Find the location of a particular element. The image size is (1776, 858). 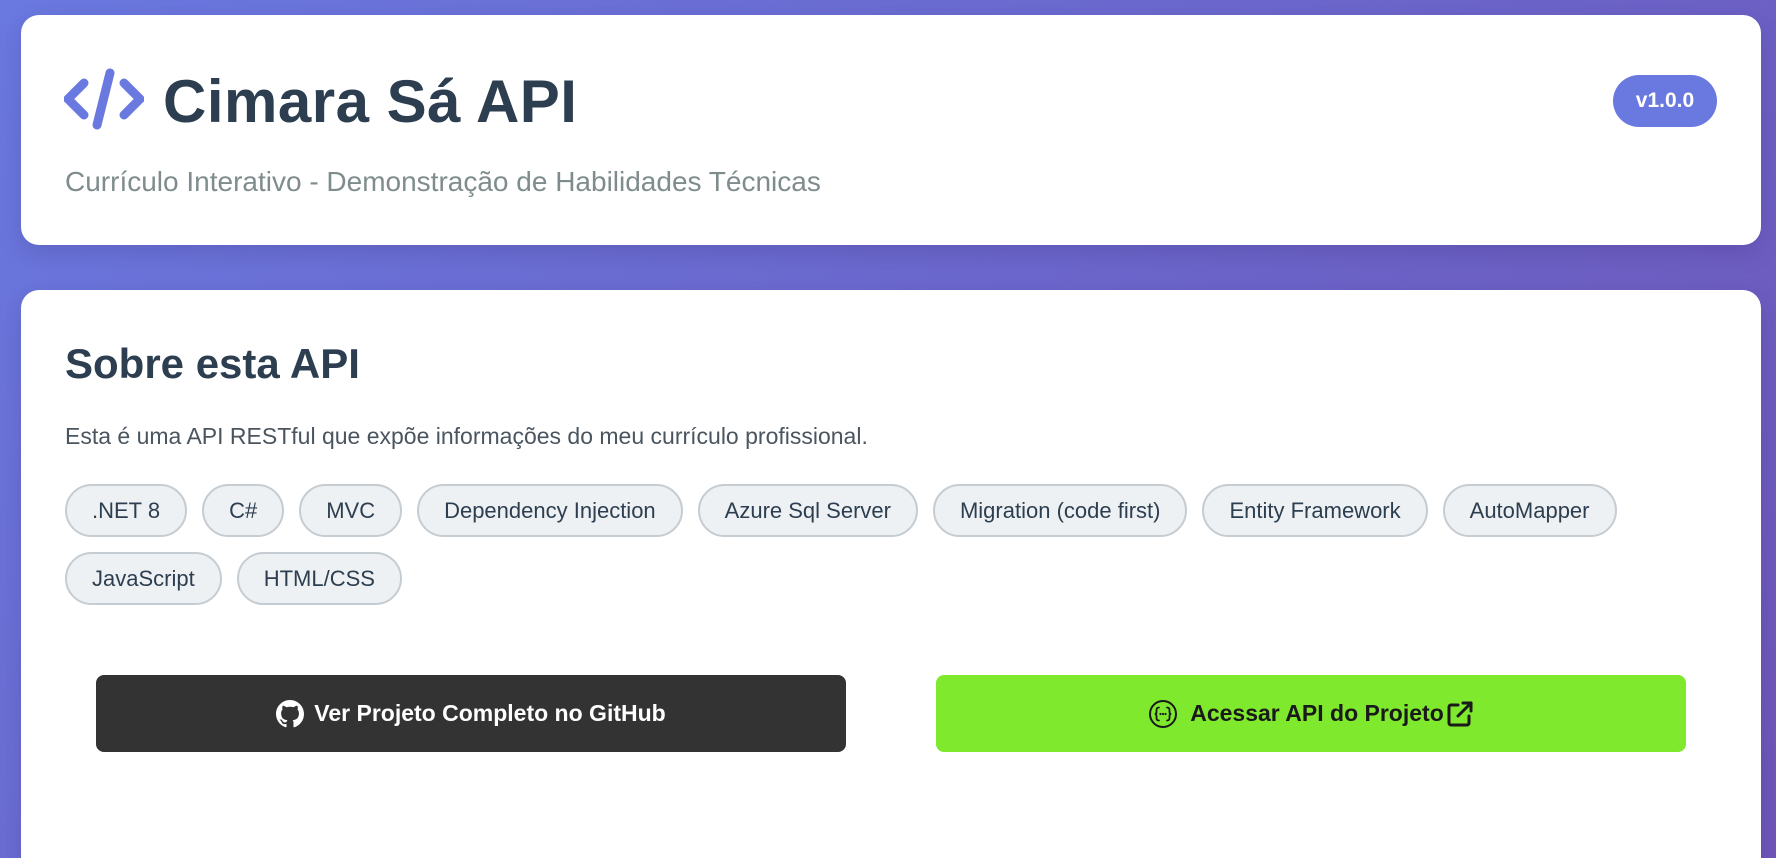

external-link-icon is located at coordinates (1460, 714).